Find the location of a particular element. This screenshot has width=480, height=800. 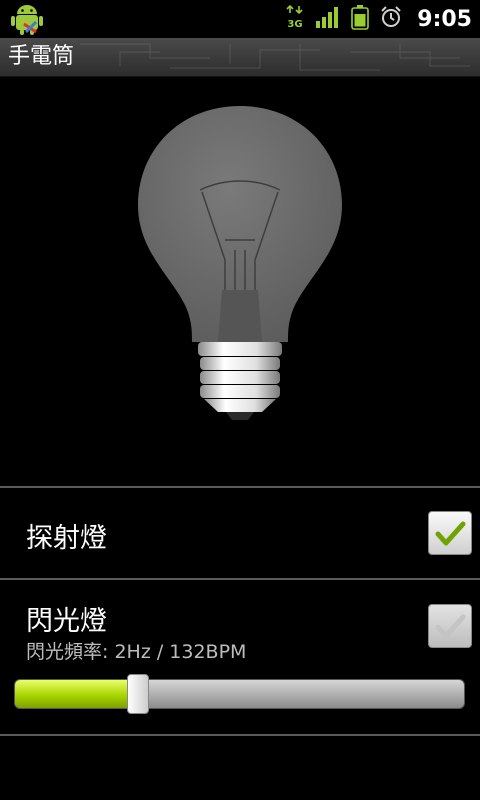

status-time: 9:05 is located at coordinates (444, 19).